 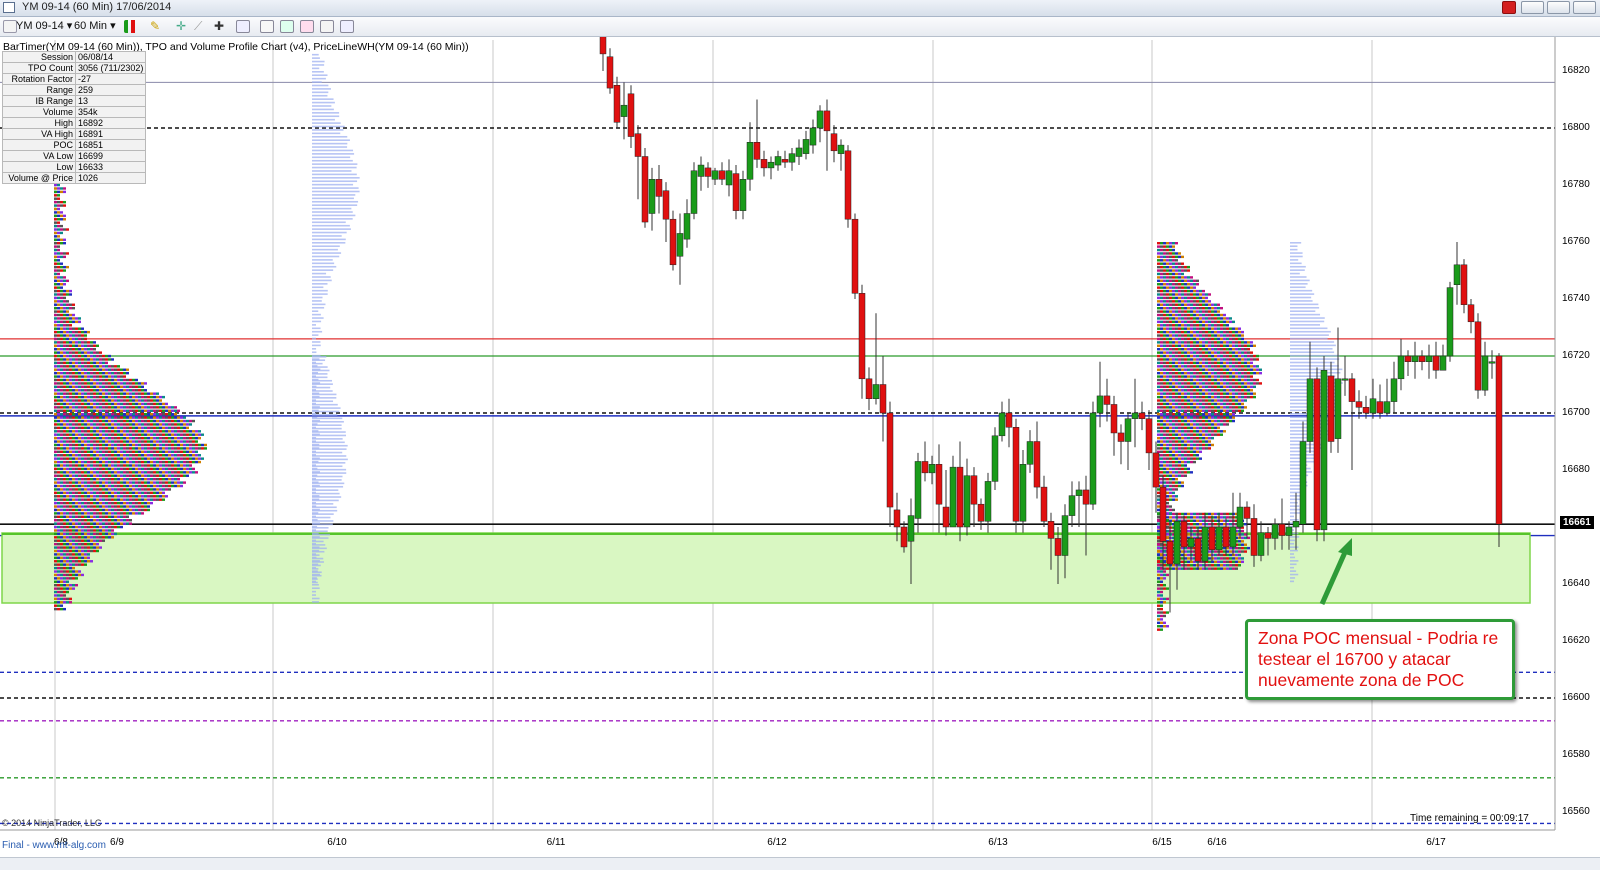 What do you see at coordinates (157, 26) in the screenshot?
I see `pencil-icon: ✎` at bounding box center [157, 26].